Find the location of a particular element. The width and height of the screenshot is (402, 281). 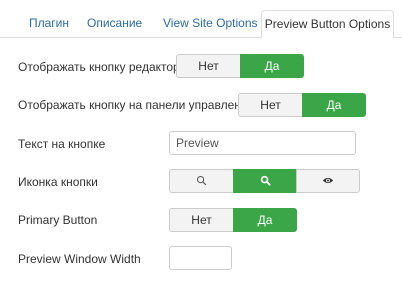

preview-window-width-input is located at coordinates (200, 258).